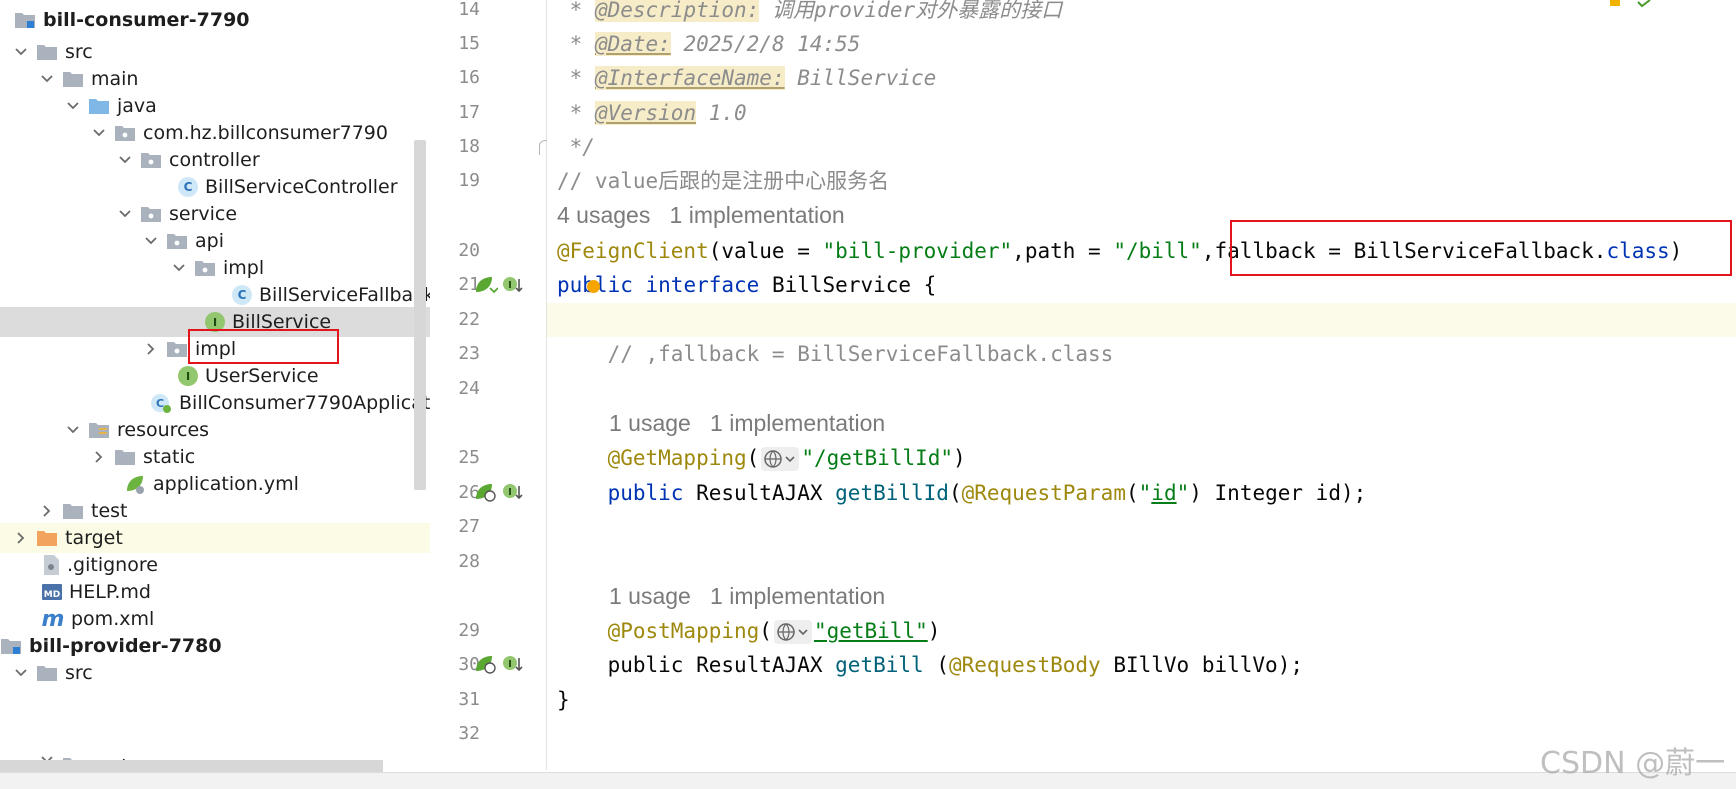  What do you see at coordinates (344, 295) in the screenshot?
I see `tree-item-label: BillServiceFallback` at bounding box center [344, 295].